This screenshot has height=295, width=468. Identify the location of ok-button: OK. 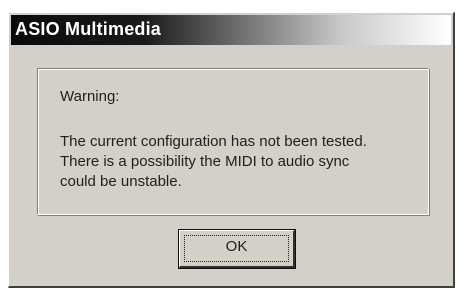
(237, 249).